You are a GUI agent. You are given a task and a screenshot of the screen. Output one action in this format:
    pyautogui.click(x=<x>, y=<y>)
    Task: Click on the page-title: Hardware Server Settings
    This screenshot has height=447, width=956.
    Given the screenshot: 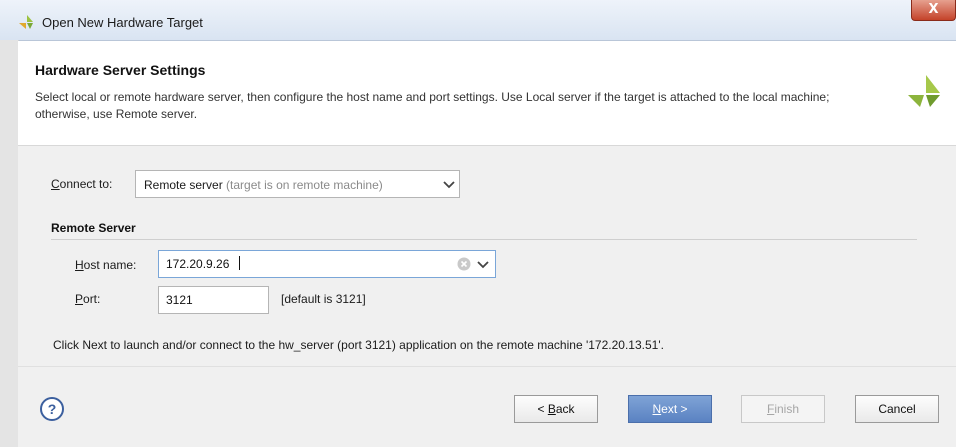 What is the action you would take?
    pyautogui.click(x=120, y=70)
    